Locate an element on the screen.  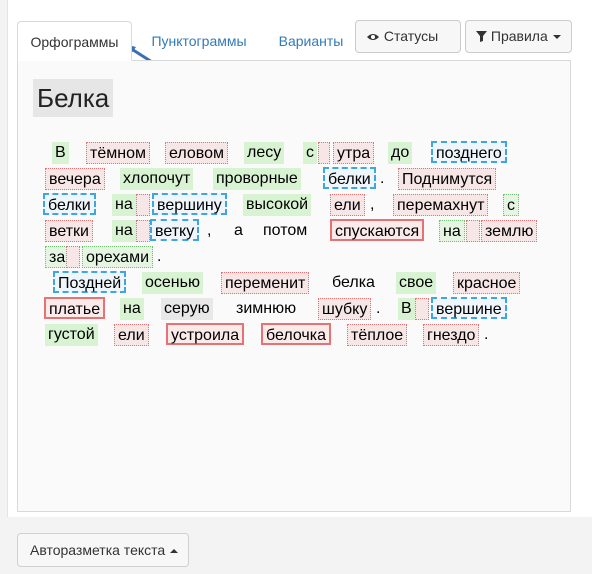
word: красное is located at coordinates (487, 283).